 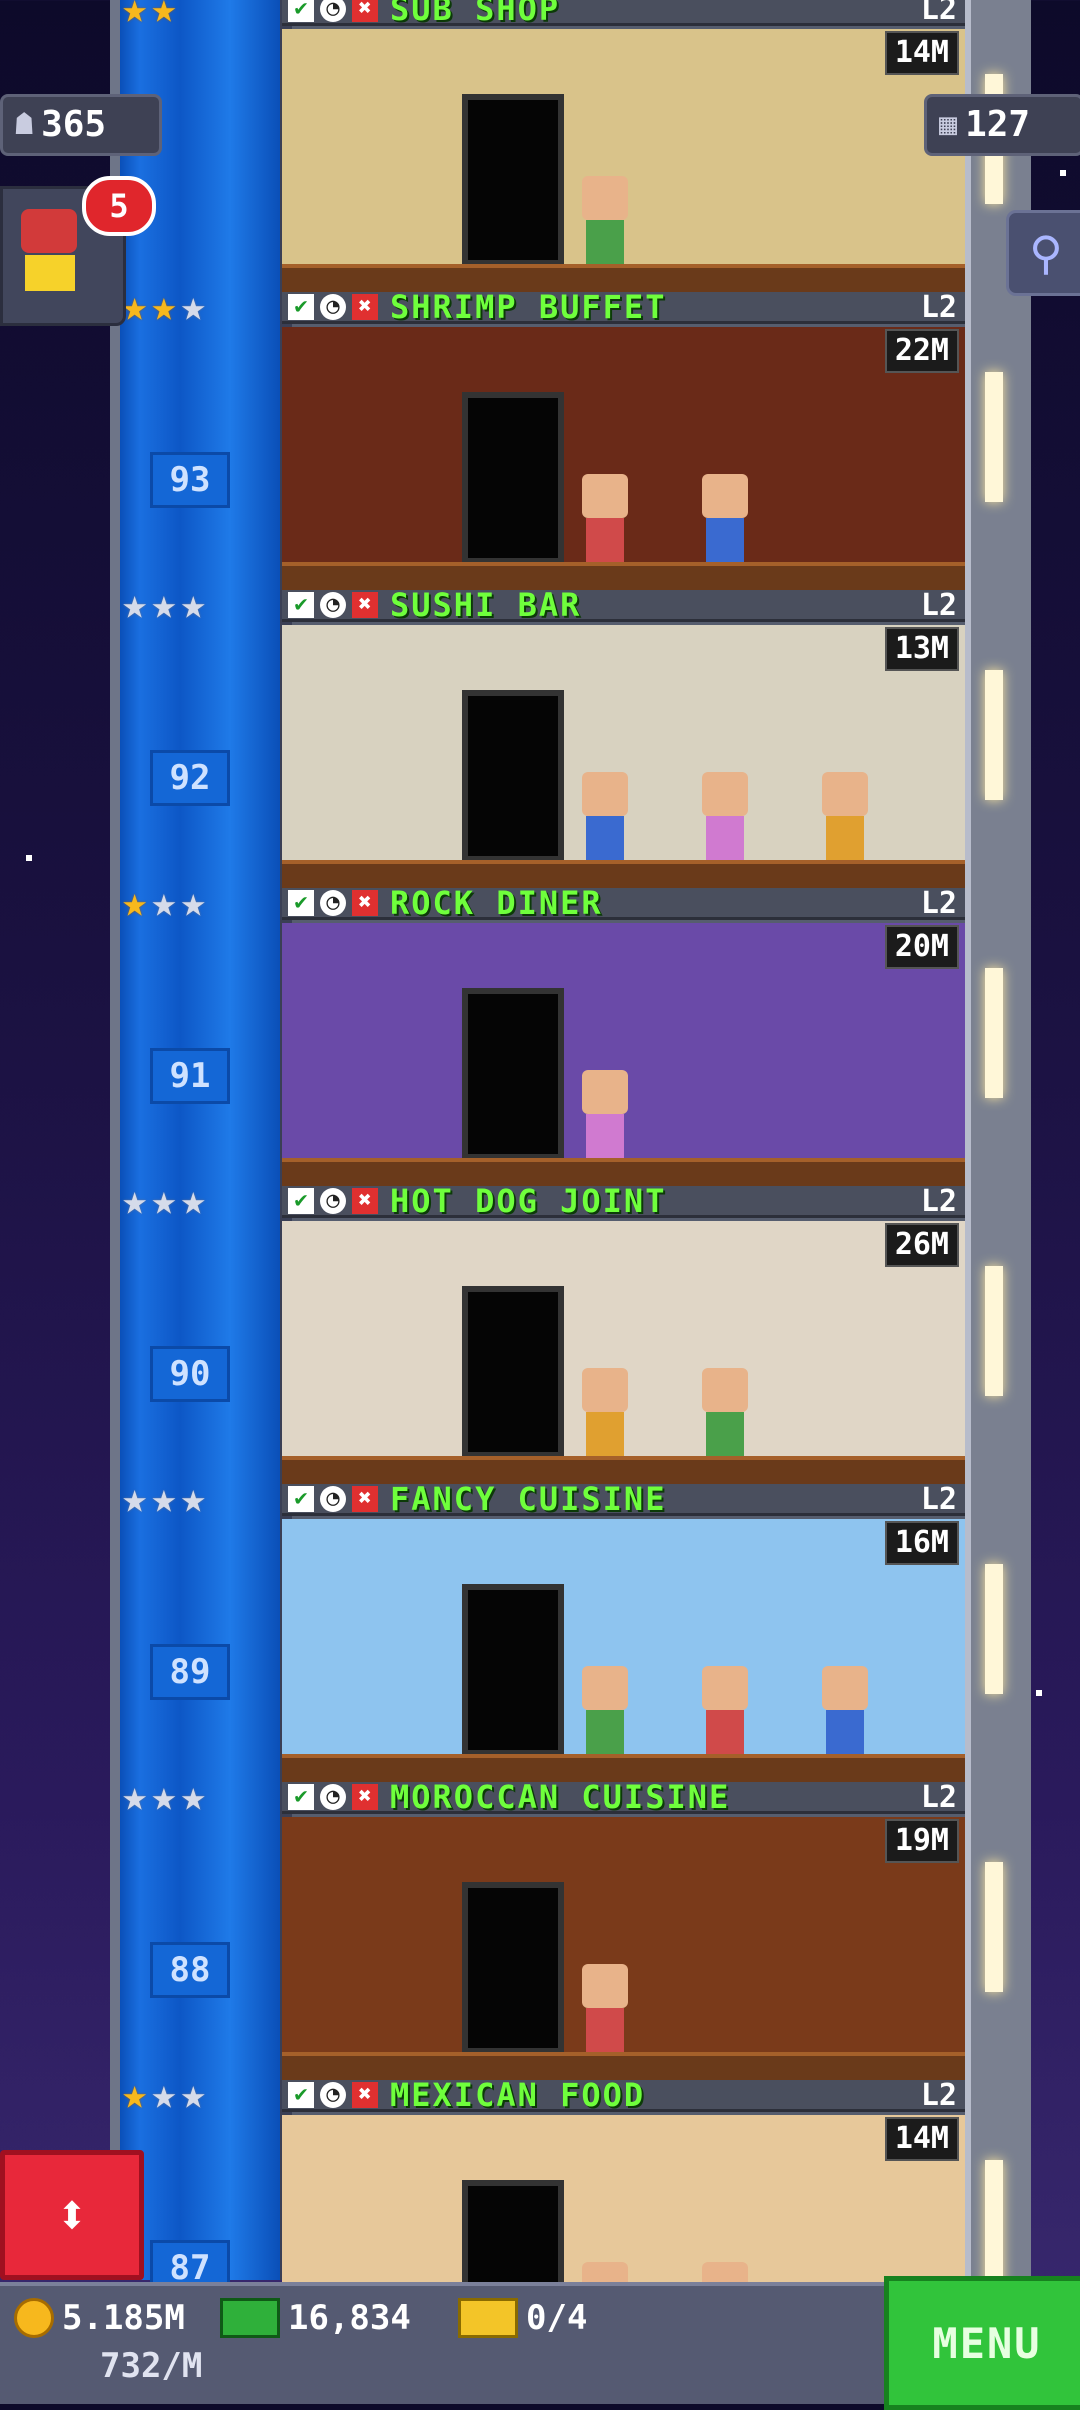 I want to click on floor-income: 13M, so click(x=921, y=649).